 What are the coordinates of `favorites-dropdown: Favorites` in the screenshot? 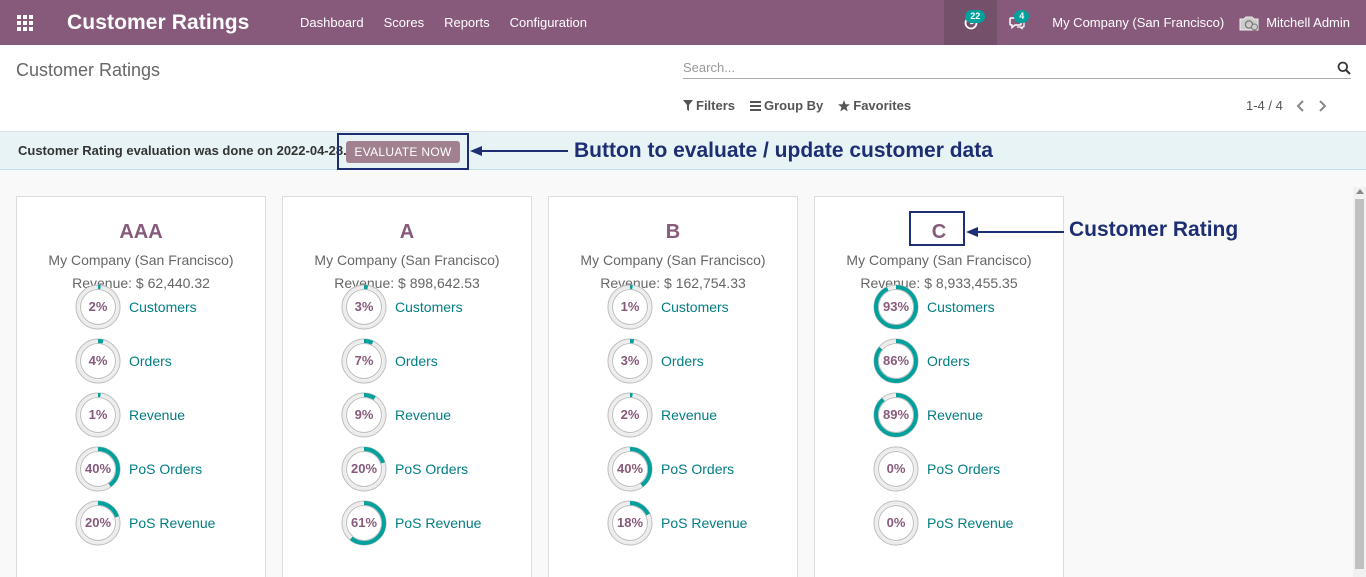 It's located at (874, 105).